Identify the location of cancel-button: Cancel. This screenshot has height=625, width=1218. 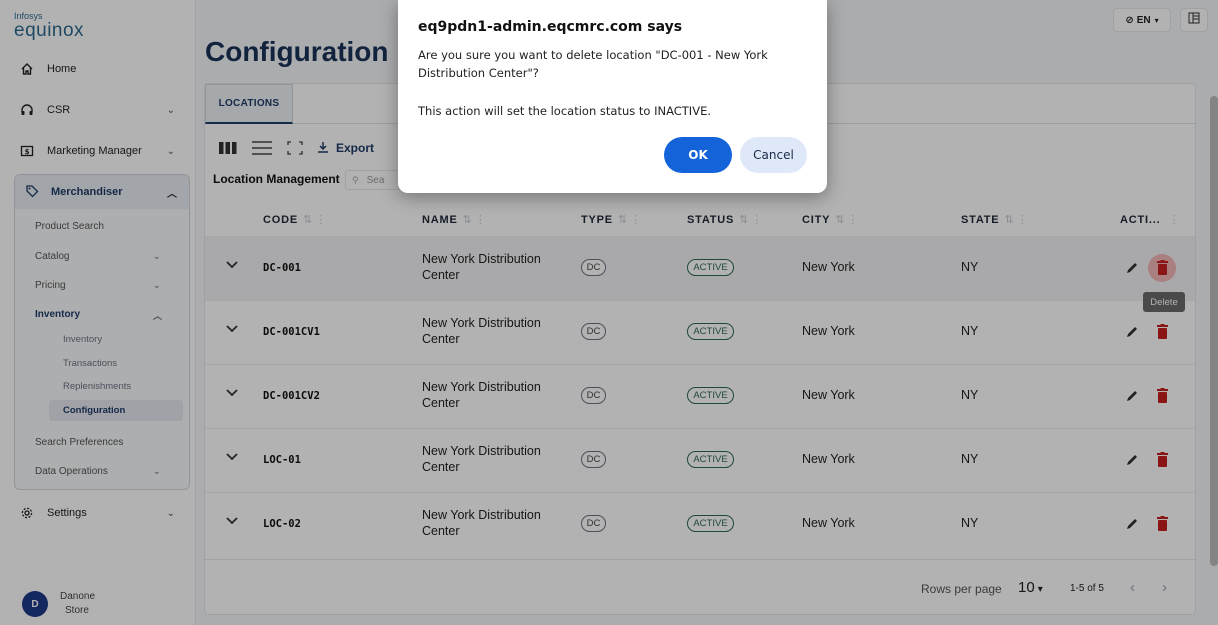
(773, 155).